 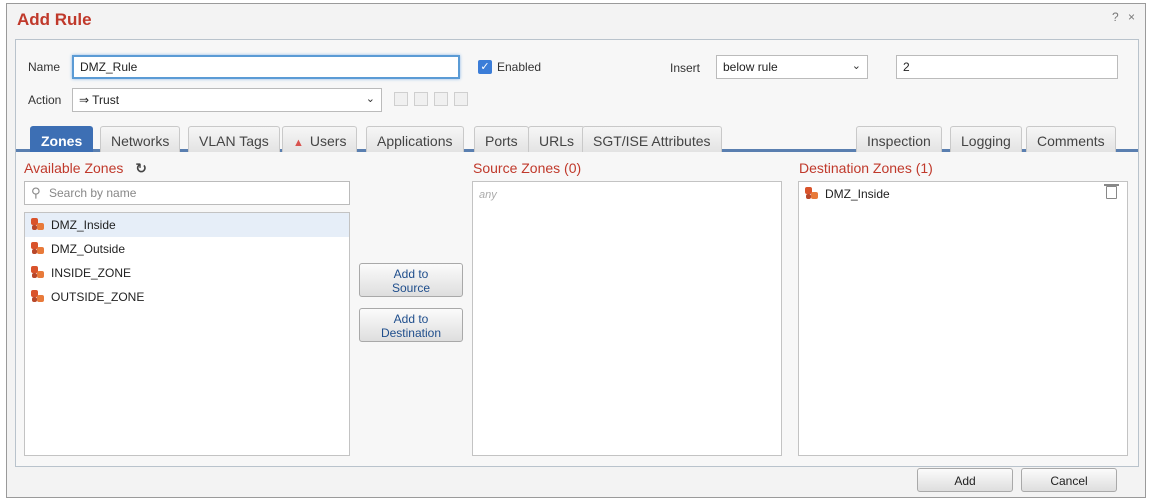 I want to click on list-item-label: DMZ_Outside, so click(x=88, y=249).